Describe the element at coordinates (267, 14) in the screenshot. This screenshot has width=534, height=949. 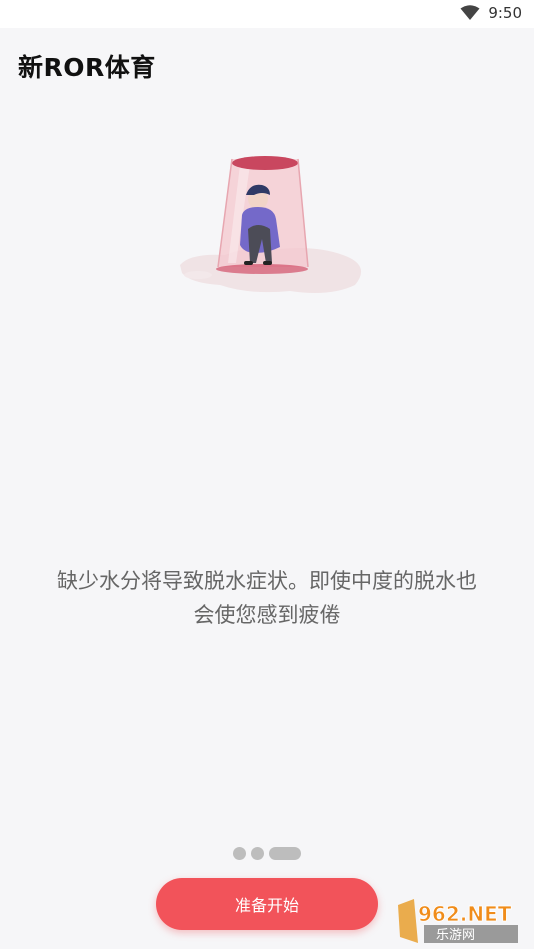
I see `status-bar: 9:50` at that location.